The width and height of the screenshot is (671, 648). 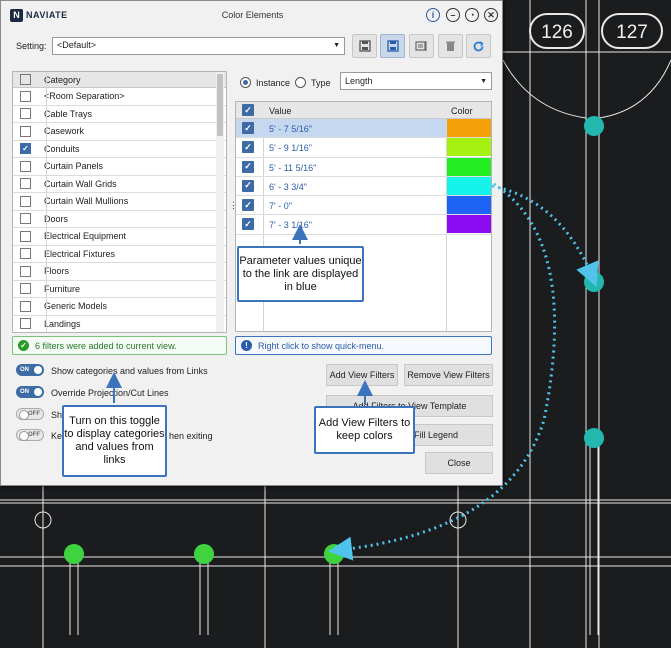 What do you see at coordinates (245, 82) in the screenshot?
I see `instance-radio` at bounding box center [245, 82].